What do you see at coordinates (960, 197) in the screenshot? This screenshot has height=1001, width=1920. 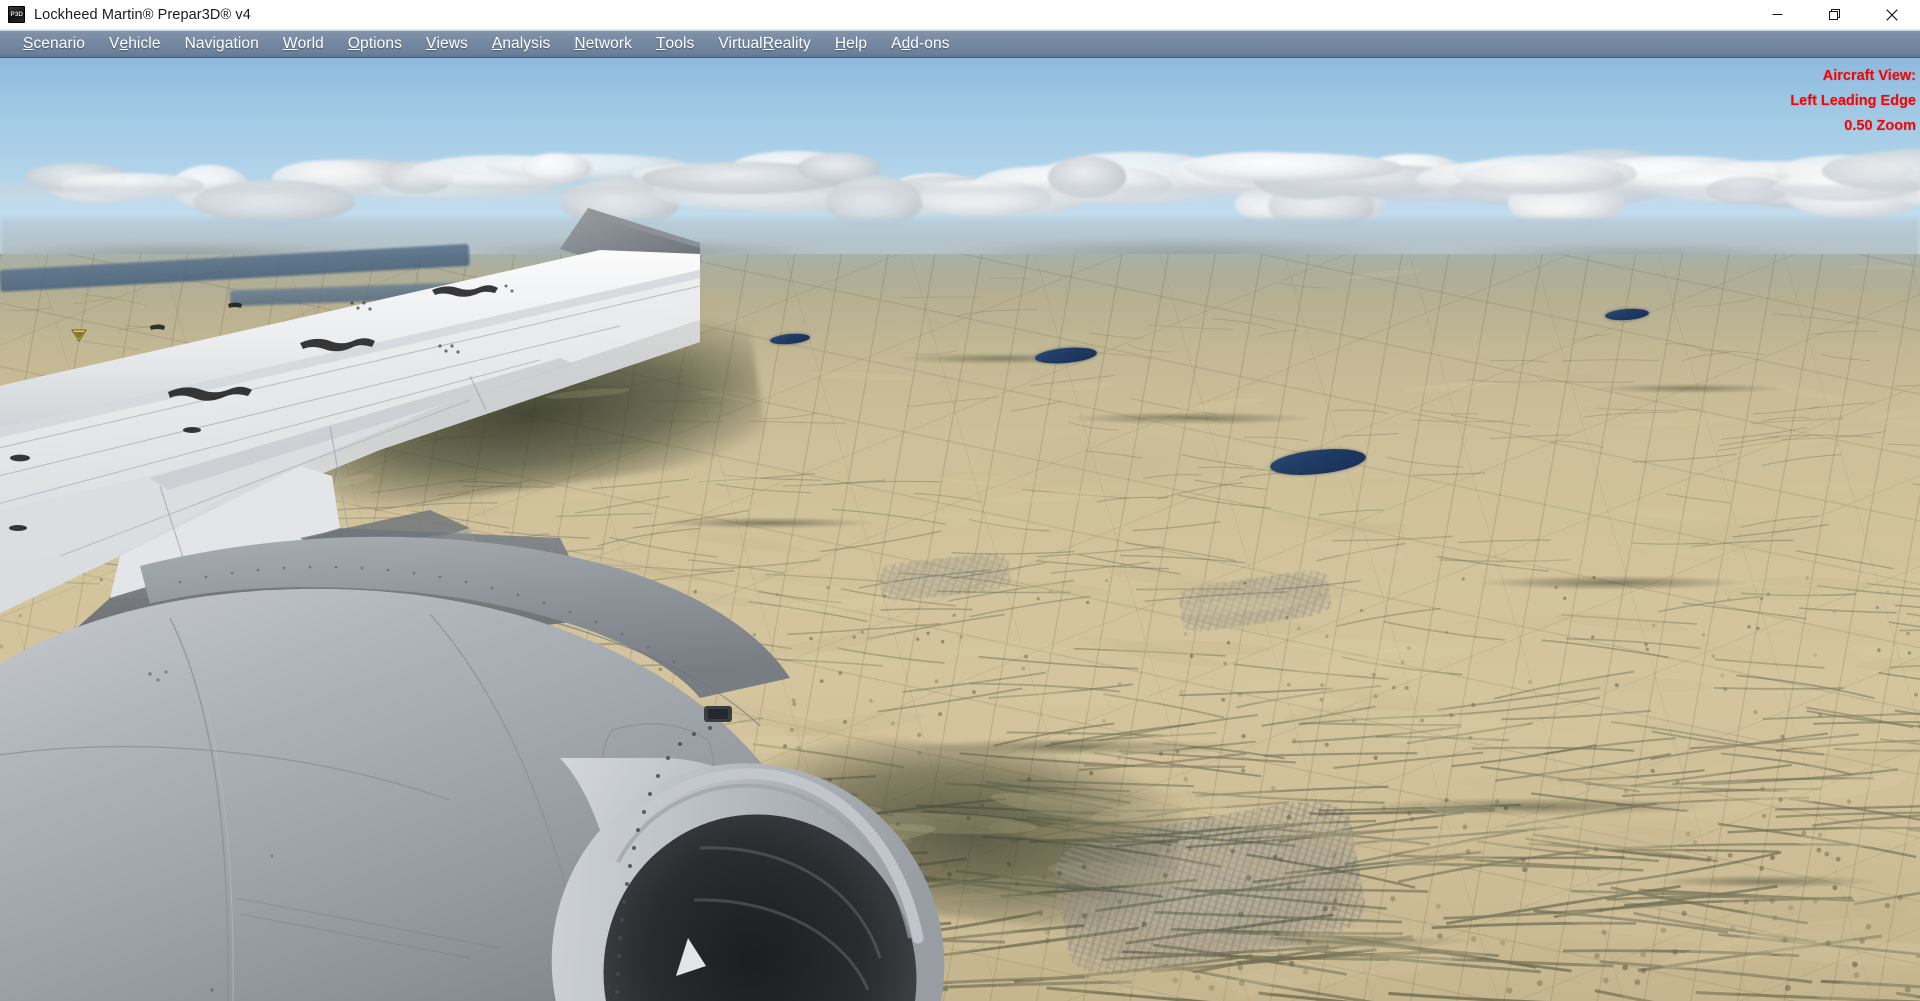 I see `cloud-base` at bounding box center [960, 197].